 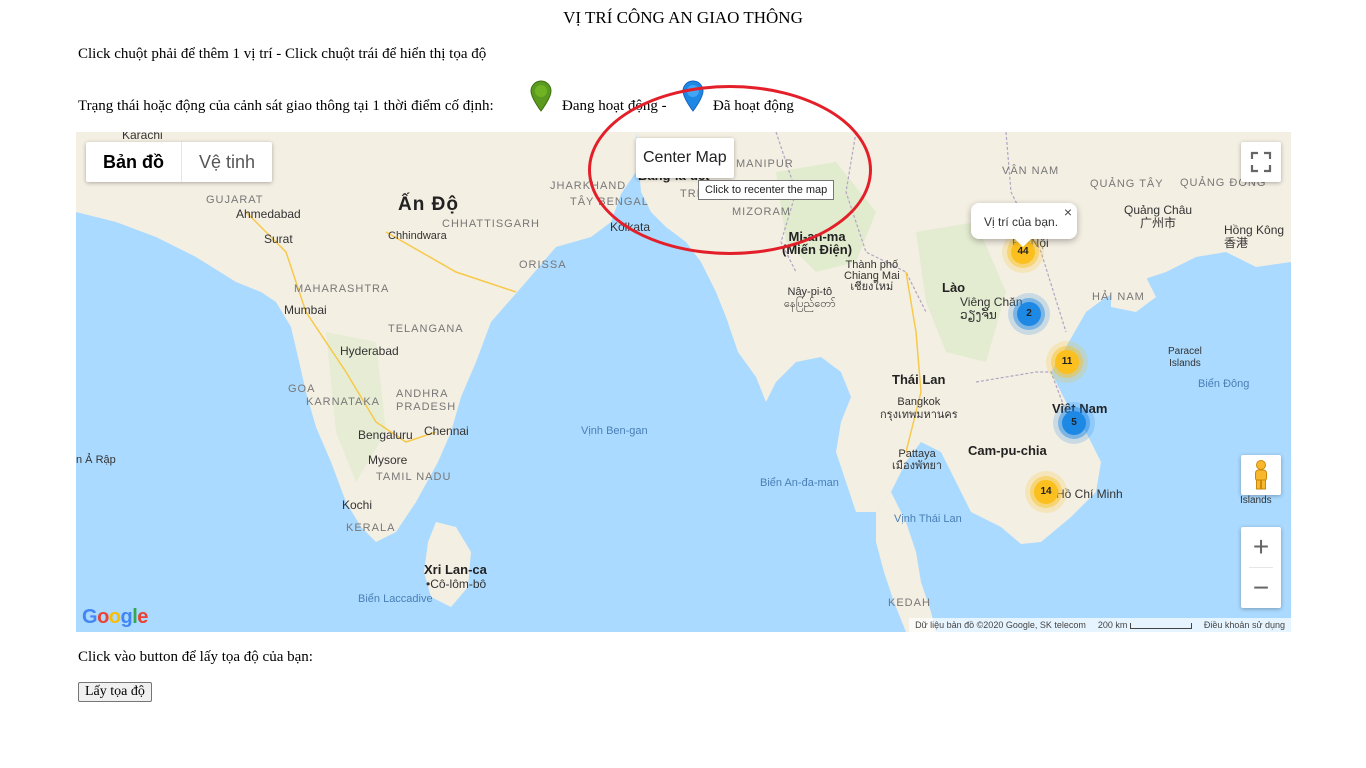 I want to click on green-marker-icon, so click(x=541, y=96).